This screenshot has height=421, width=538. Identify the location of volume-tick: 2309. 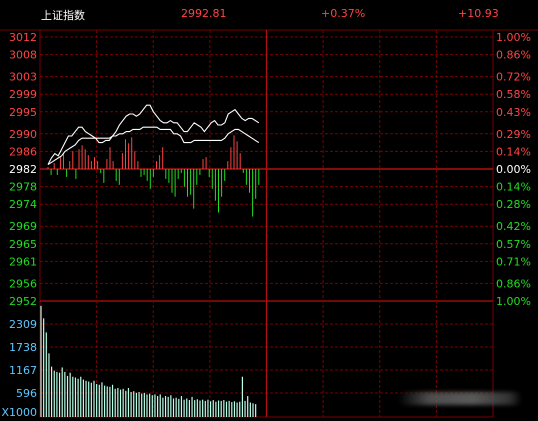
(23, 324).